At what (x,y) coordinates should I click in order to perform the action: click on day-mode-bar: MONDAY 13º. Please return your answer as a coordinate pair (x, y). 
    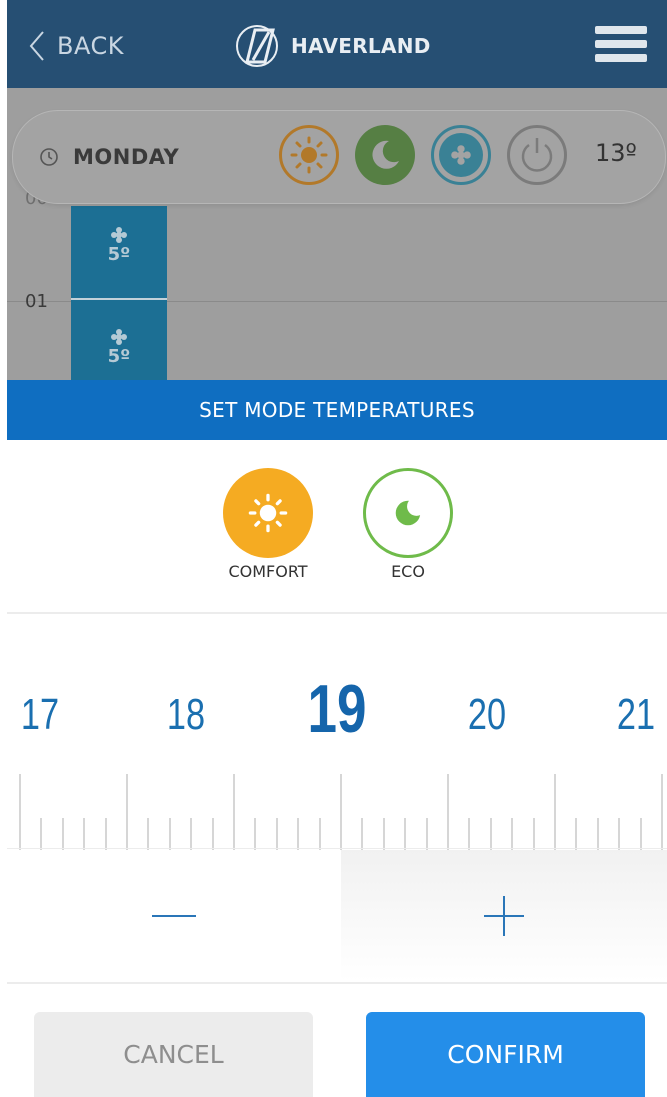
    Looking at the image, I should click on (339, 157).